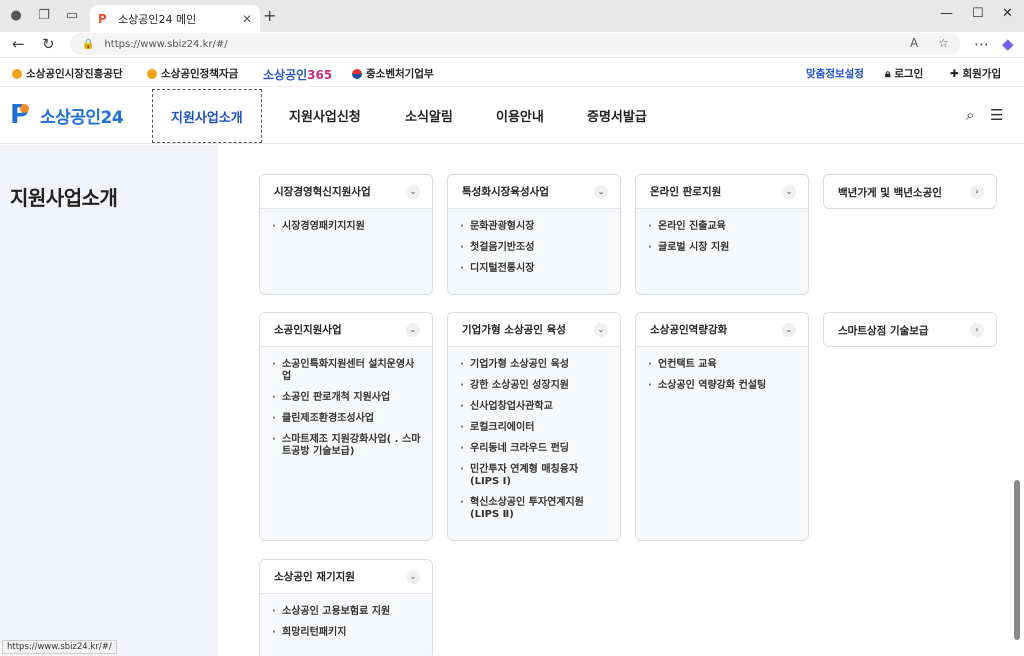  I want to click on search-icon: ⌕, so click(970, 115).